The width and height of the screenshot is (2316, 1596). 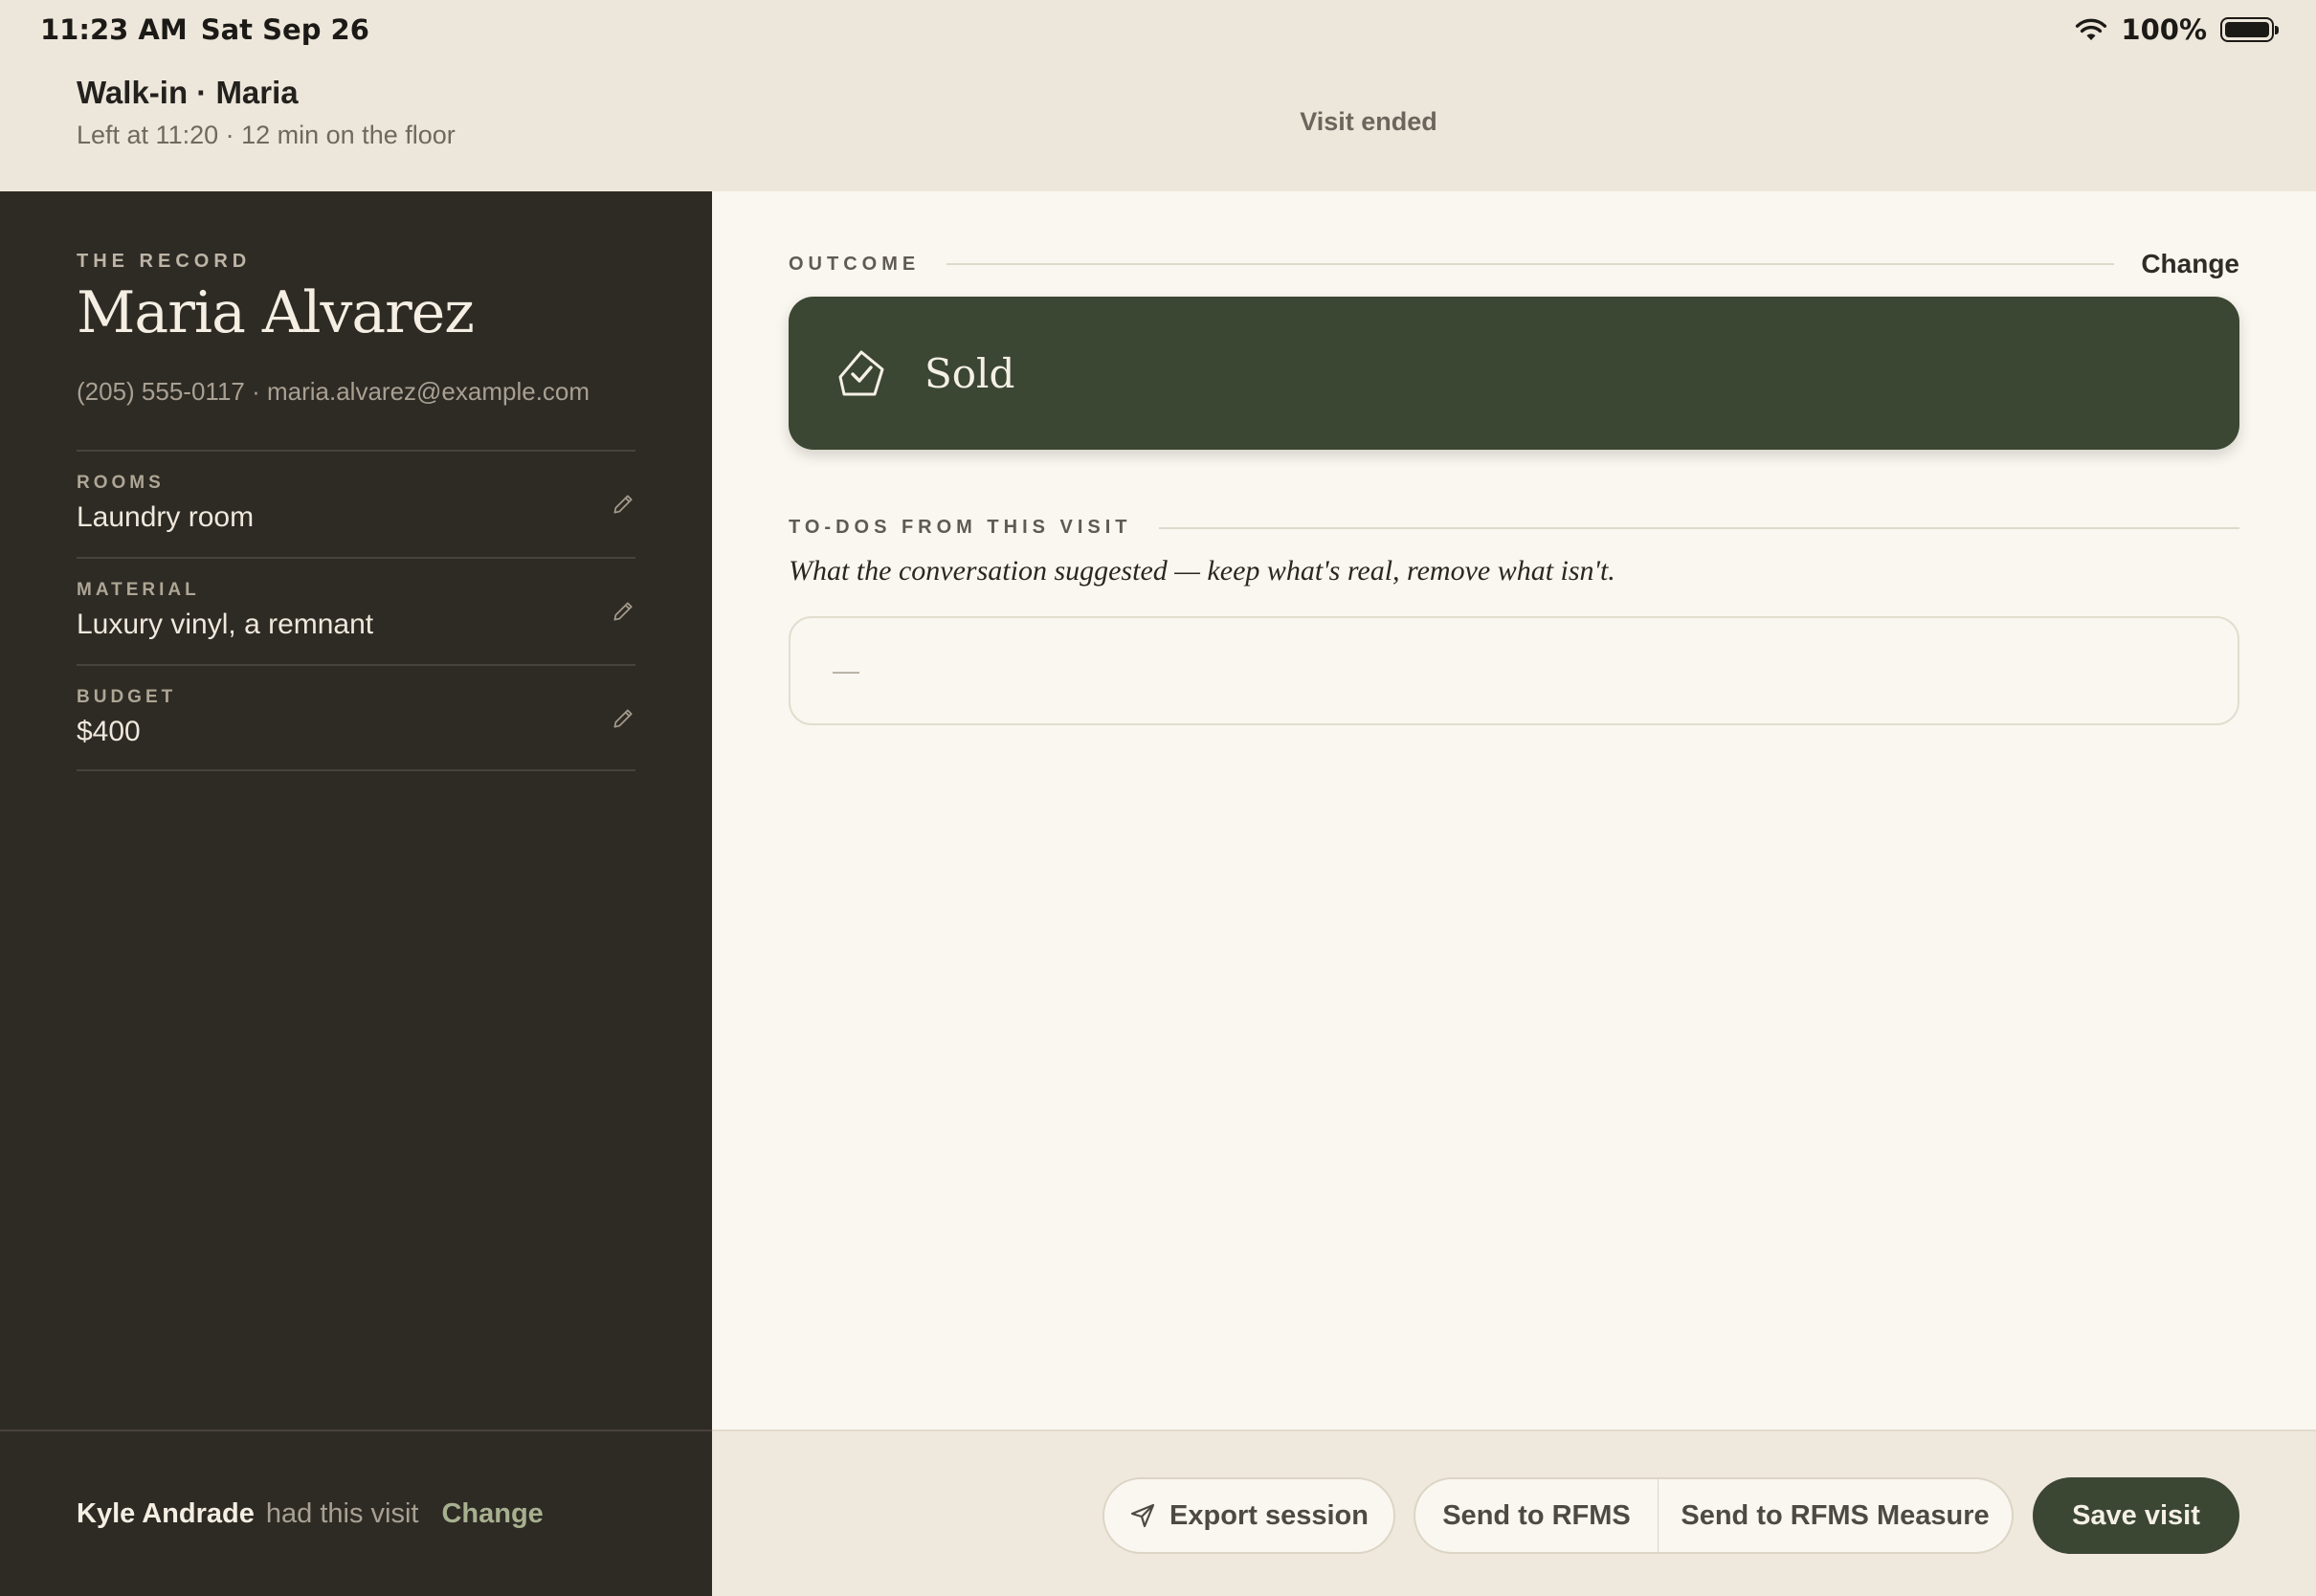 What do you see at coordinates (492, 1514) in the screenshot?
I see `change-salesperson-button: Change` at bounding box center [492, 1514].